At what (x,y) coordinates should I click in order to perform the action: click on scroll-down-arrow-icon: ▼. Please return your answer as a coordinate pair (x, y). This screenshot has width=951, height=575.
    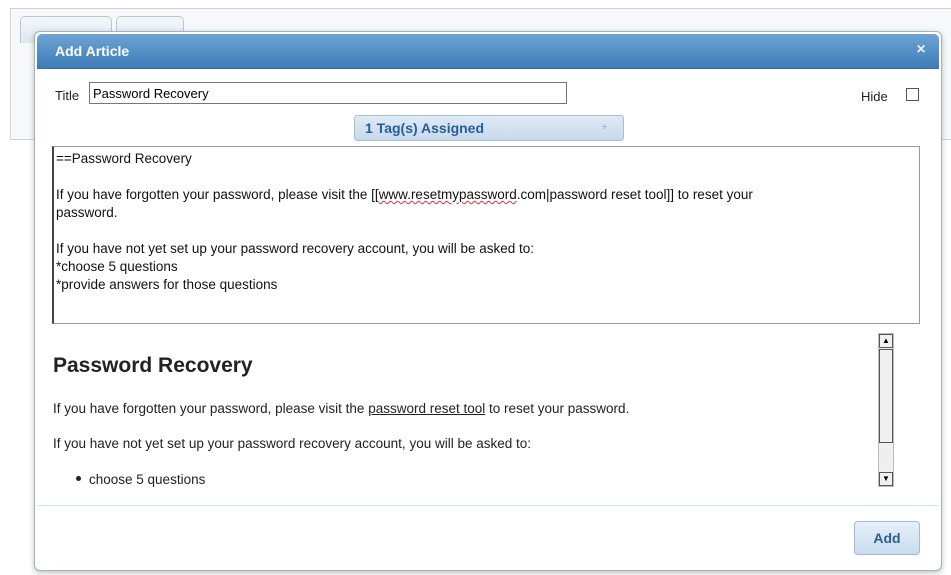
    Looking at the image, I should click on (886, 479).